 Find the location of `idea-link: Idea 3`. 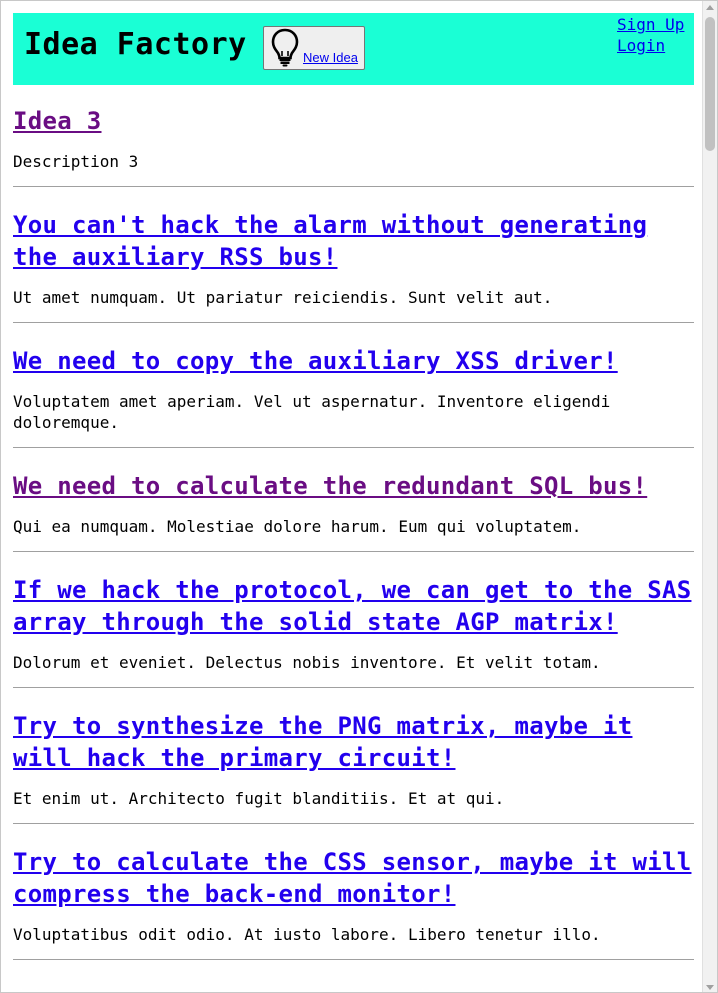

idea-link: Idea 3 is located at coordinates (57, 121).